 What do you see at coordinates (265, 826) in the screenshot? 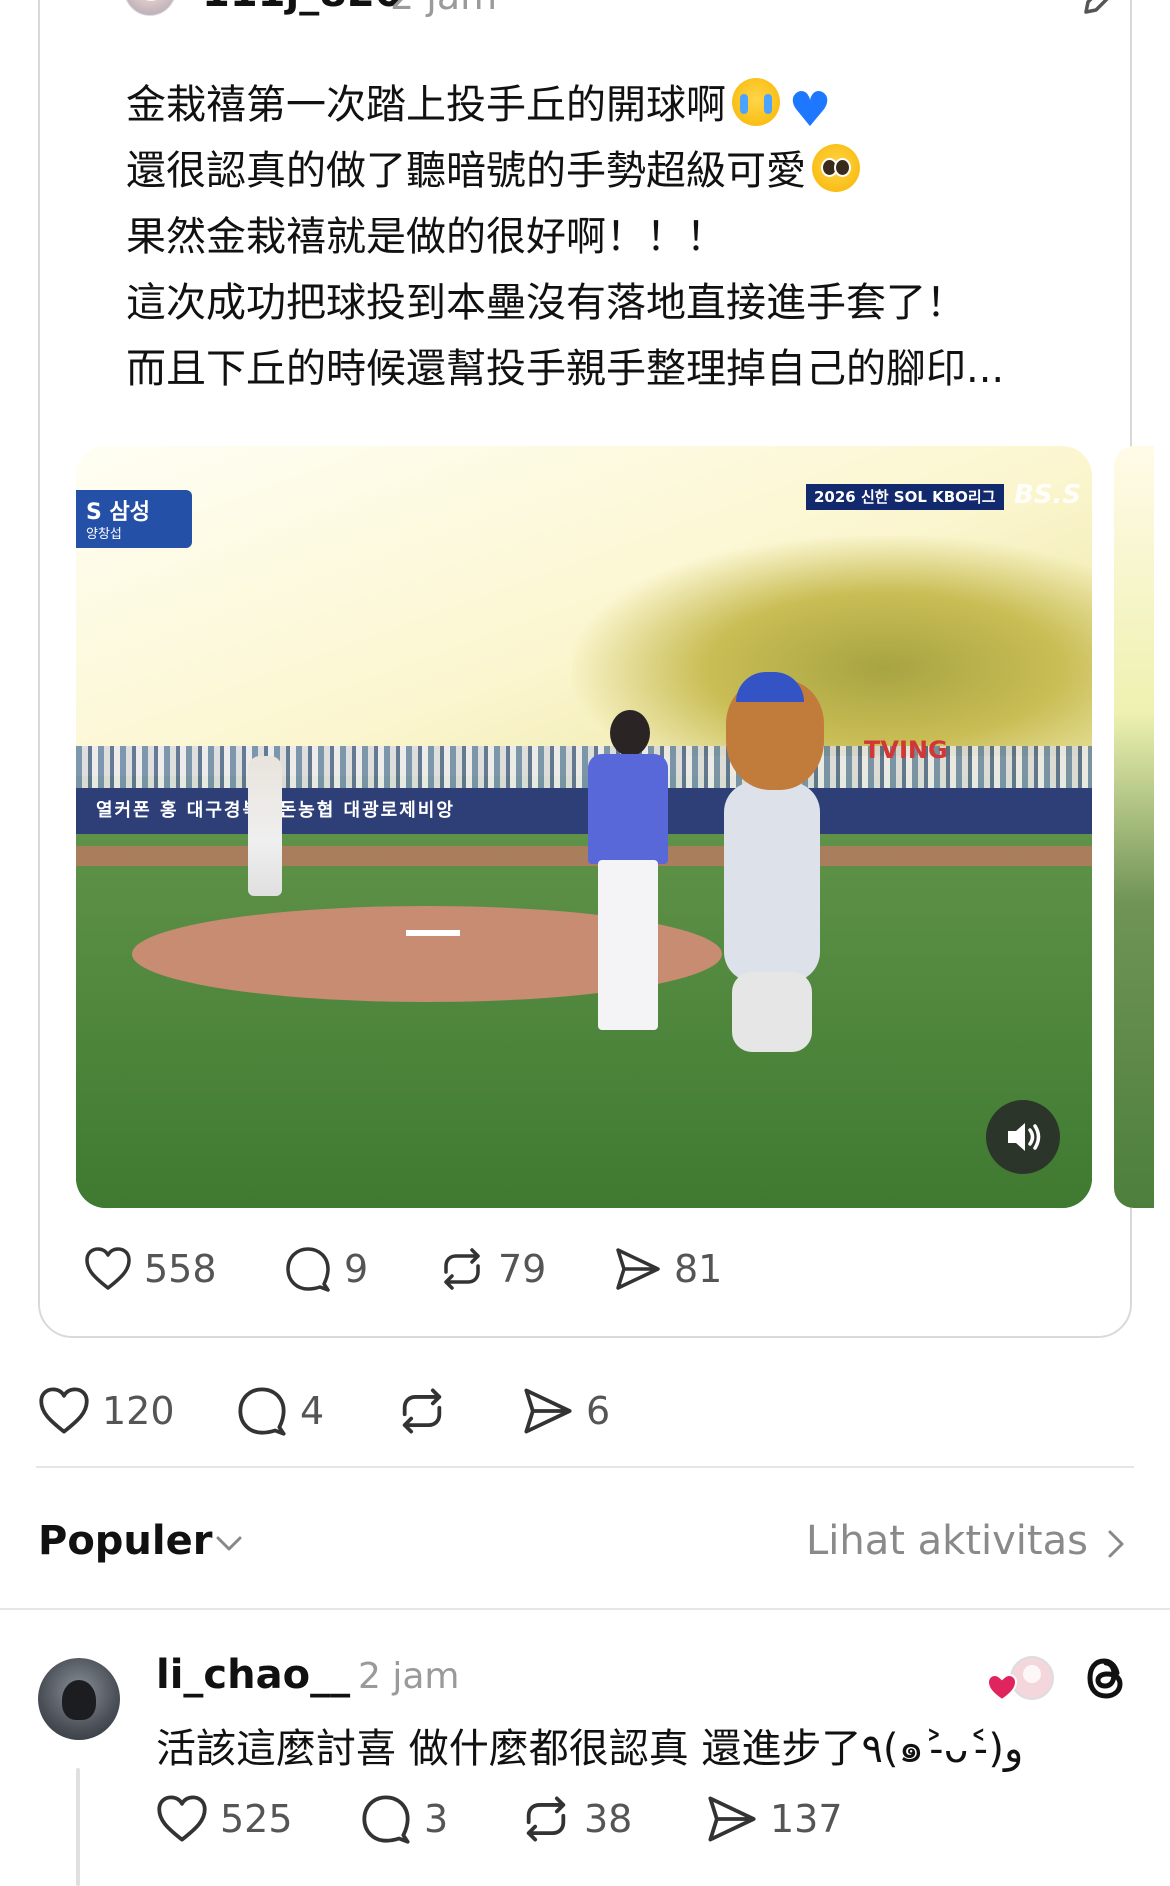
I see `video-catcher-figure` at bounding box center [265, 826].